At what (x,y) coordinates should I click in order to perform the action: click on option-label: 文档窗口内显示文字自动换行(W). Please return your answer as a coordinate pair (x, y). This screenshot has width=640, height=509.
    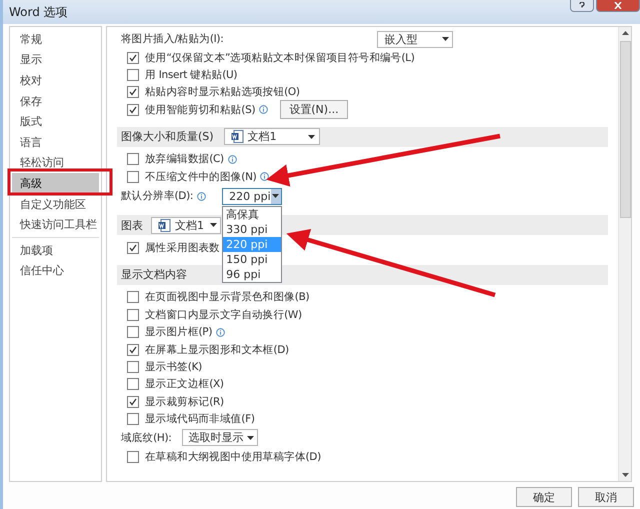
    Looking at the image, I should click on (223, 315).